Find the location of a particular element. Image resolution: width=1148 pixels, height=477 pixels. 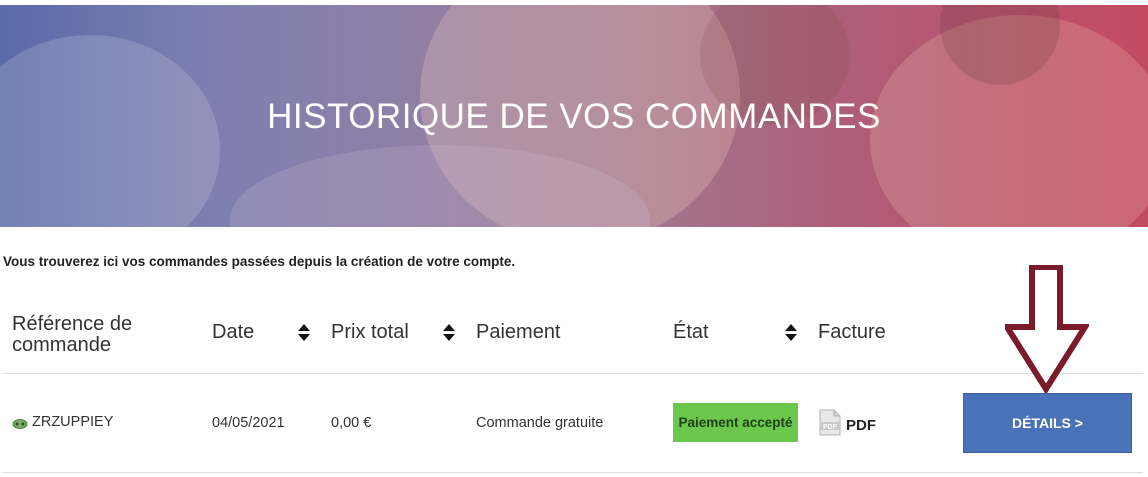

svg-text: PDF is located at coordinates (830, 427).